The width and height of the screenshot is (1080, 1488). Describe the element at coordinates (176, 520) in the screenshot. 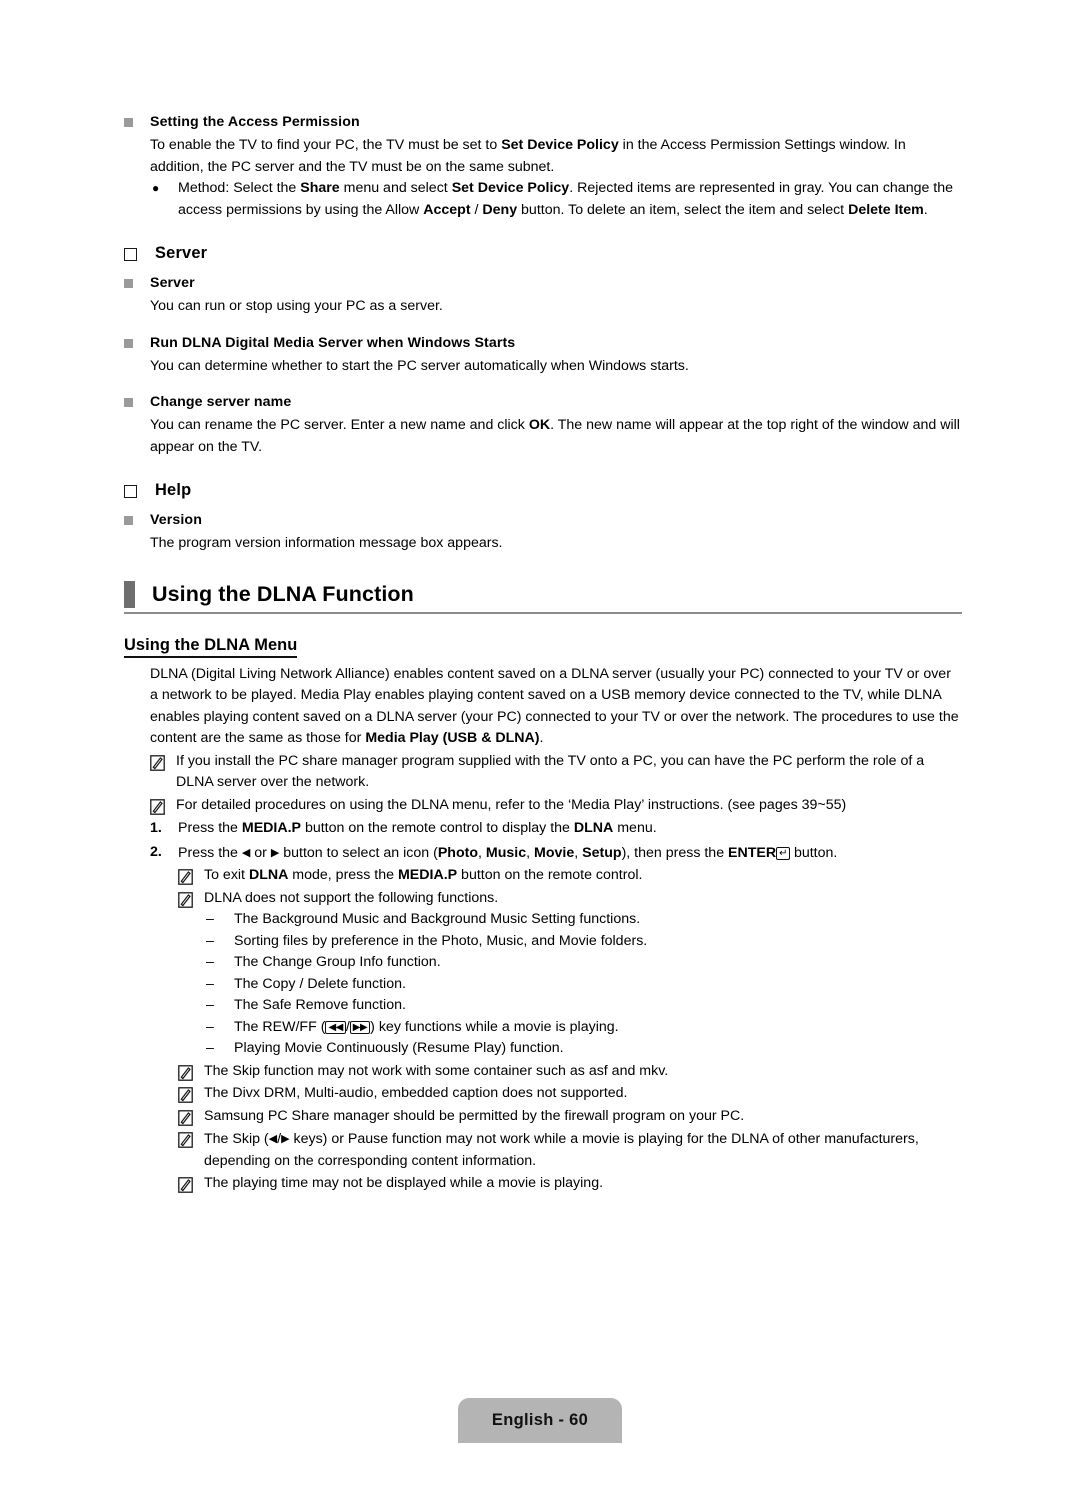

I see `subheading-label: Version` at that location.